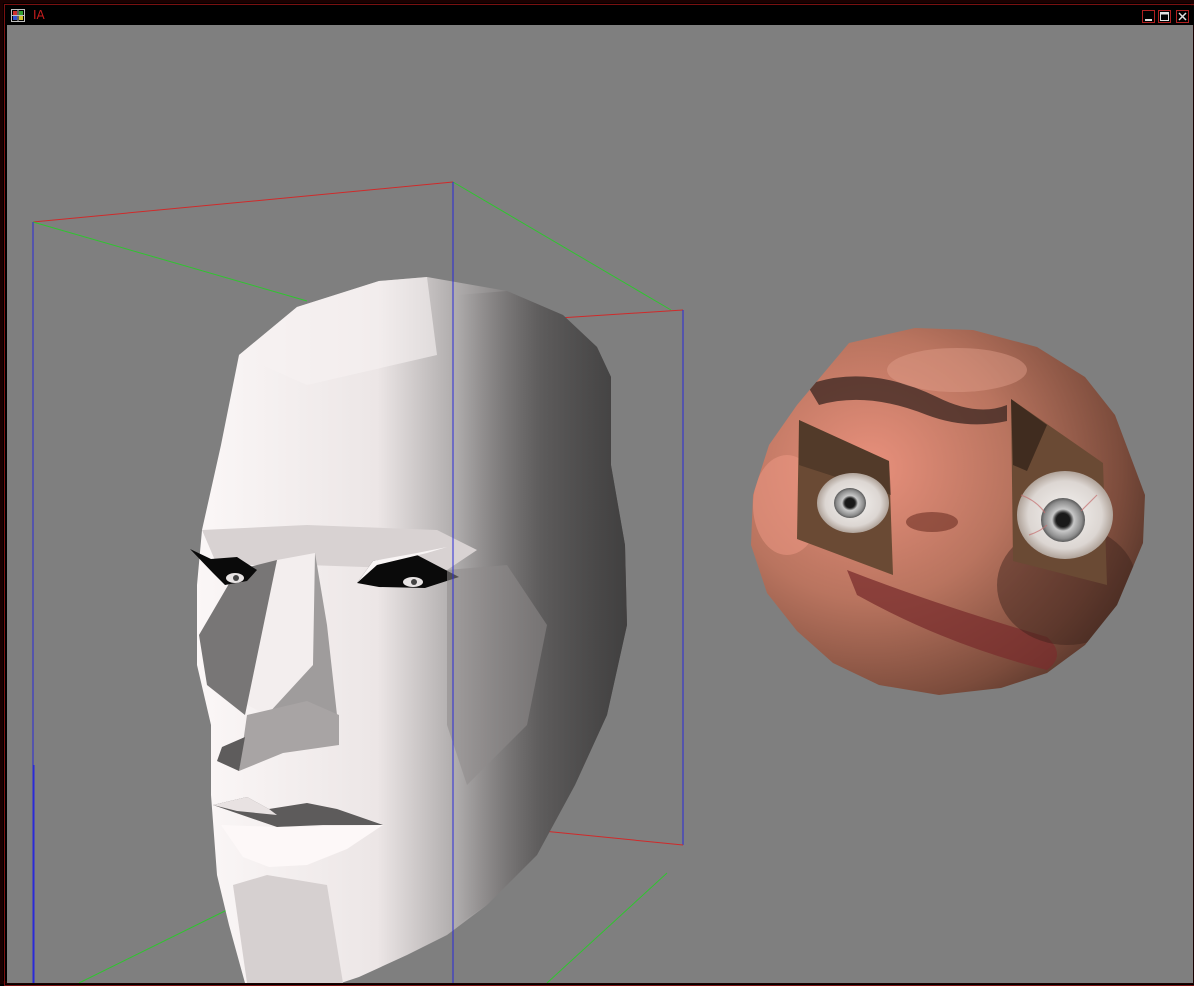  I want to click on maximize-button, so click(1164, 16).